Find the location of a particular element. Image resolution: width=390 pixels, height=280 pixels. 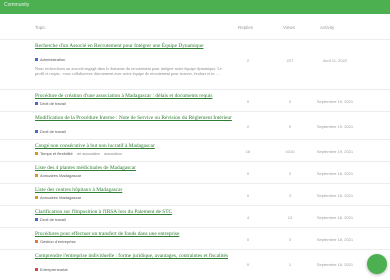

views-count: 4310 is located at coordinates (290, 151).